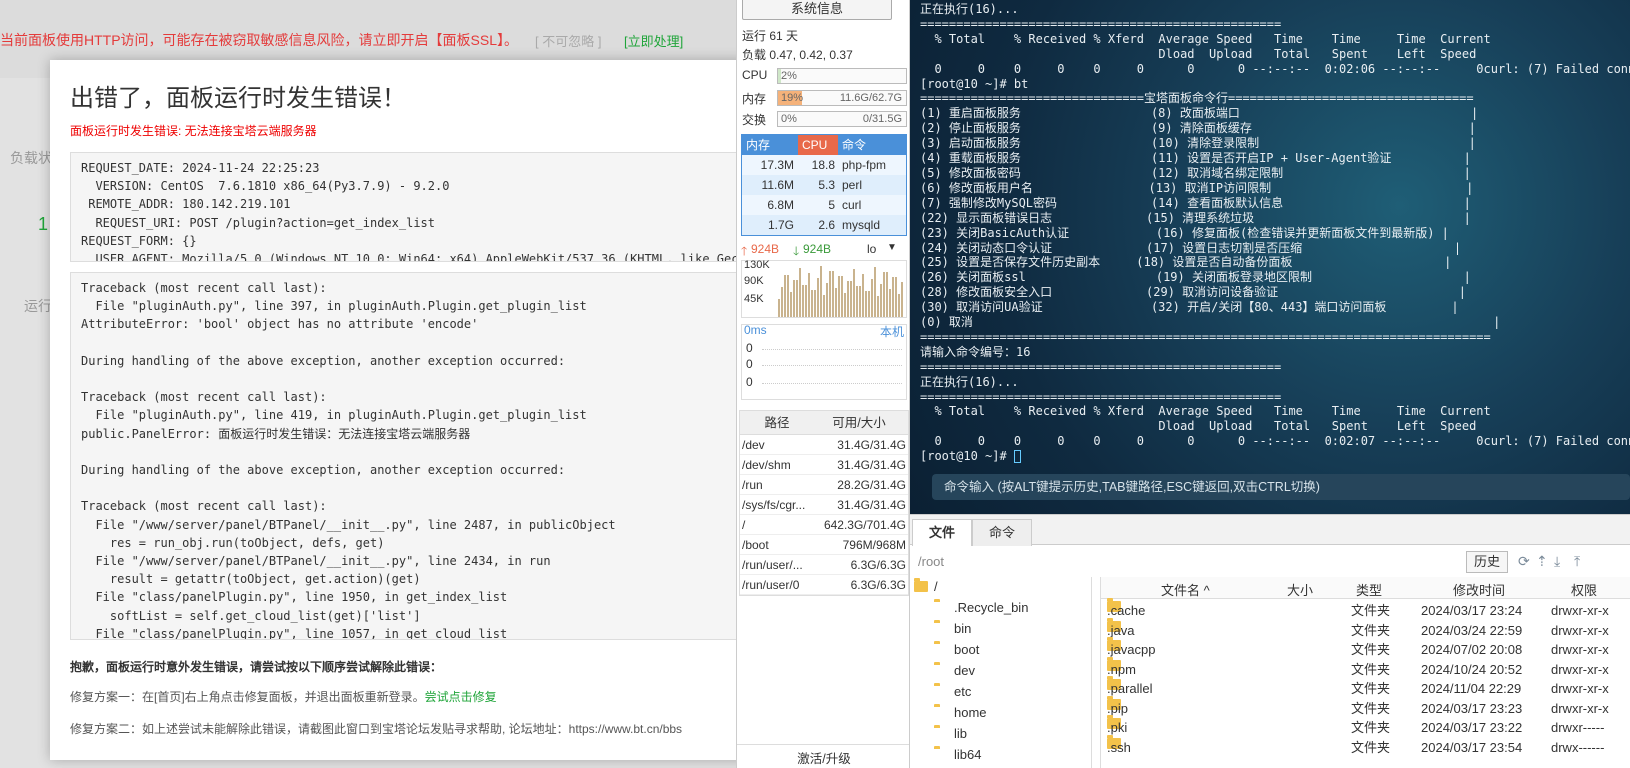  Describe the element at coordinates (1487, 562) in the screenshot. I see `history-button: 历史` at that location.